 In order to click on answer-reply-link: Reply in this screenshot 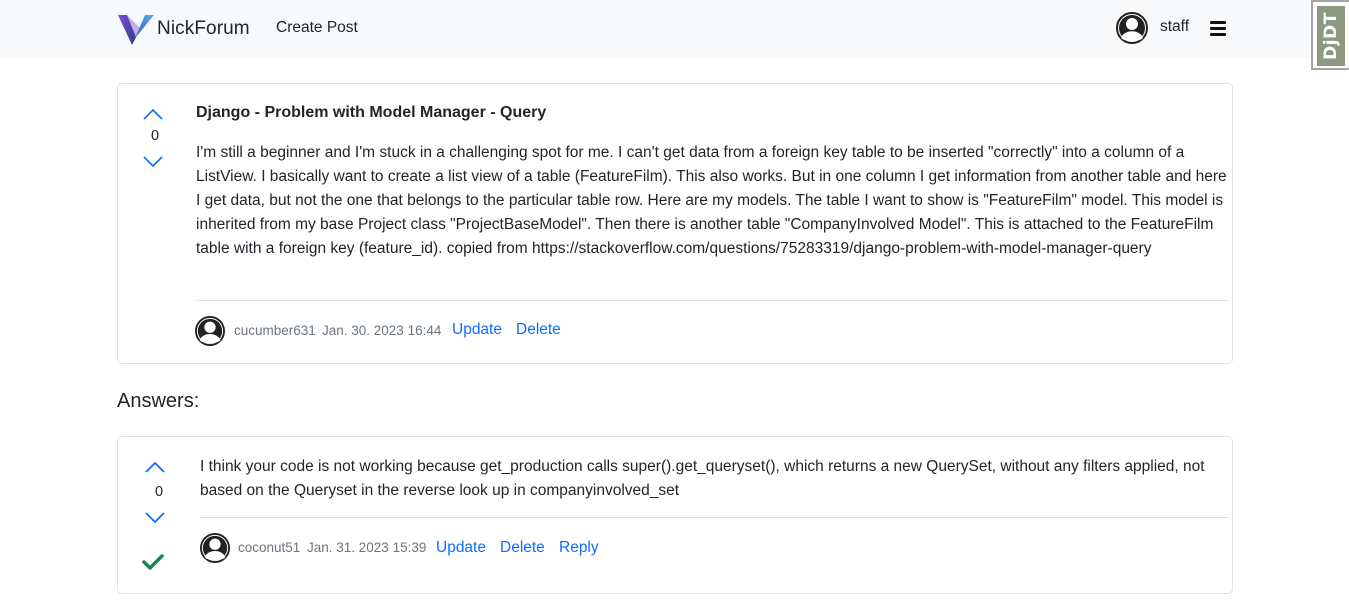, I will do `click(579, 548)`.